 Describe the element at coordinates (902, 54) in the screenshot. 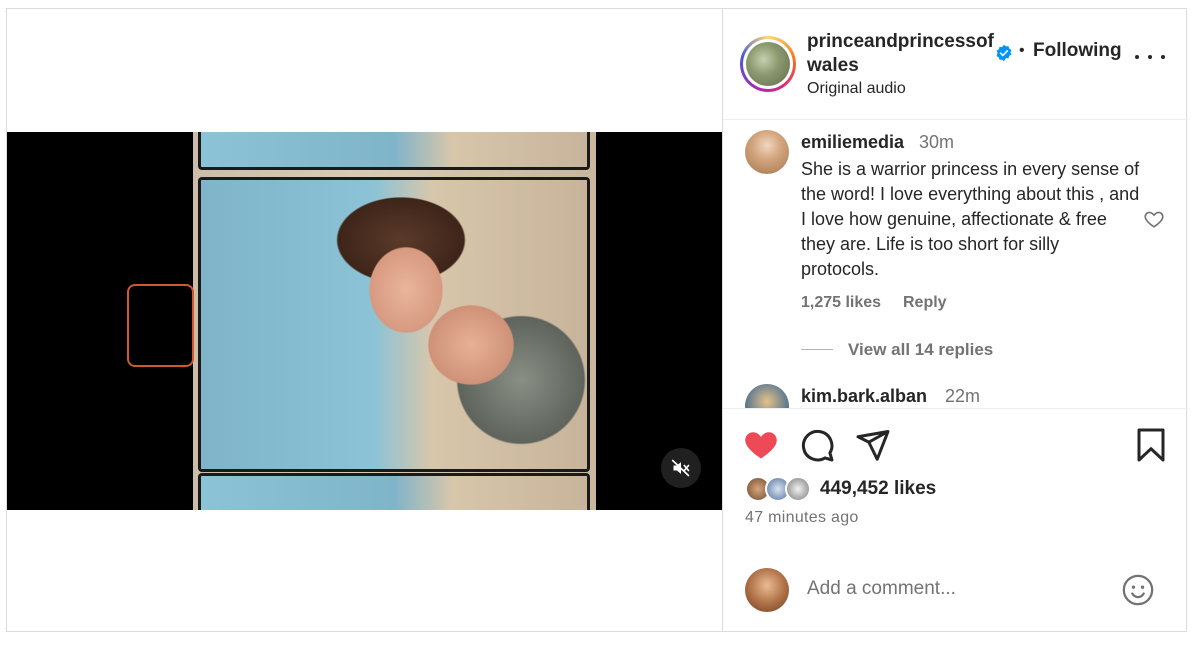

I see `author-username: princeandprincessofwales` at that location.